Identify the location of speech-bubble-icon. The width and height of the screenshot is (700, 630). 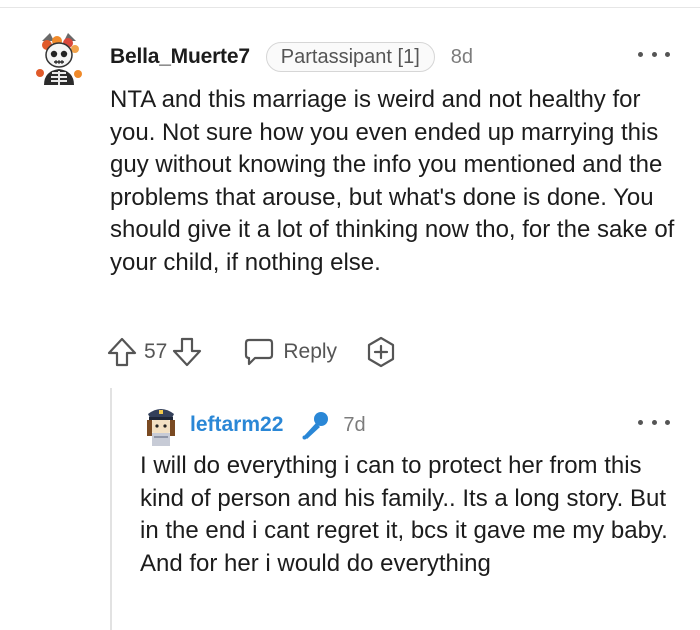
(259, 352).